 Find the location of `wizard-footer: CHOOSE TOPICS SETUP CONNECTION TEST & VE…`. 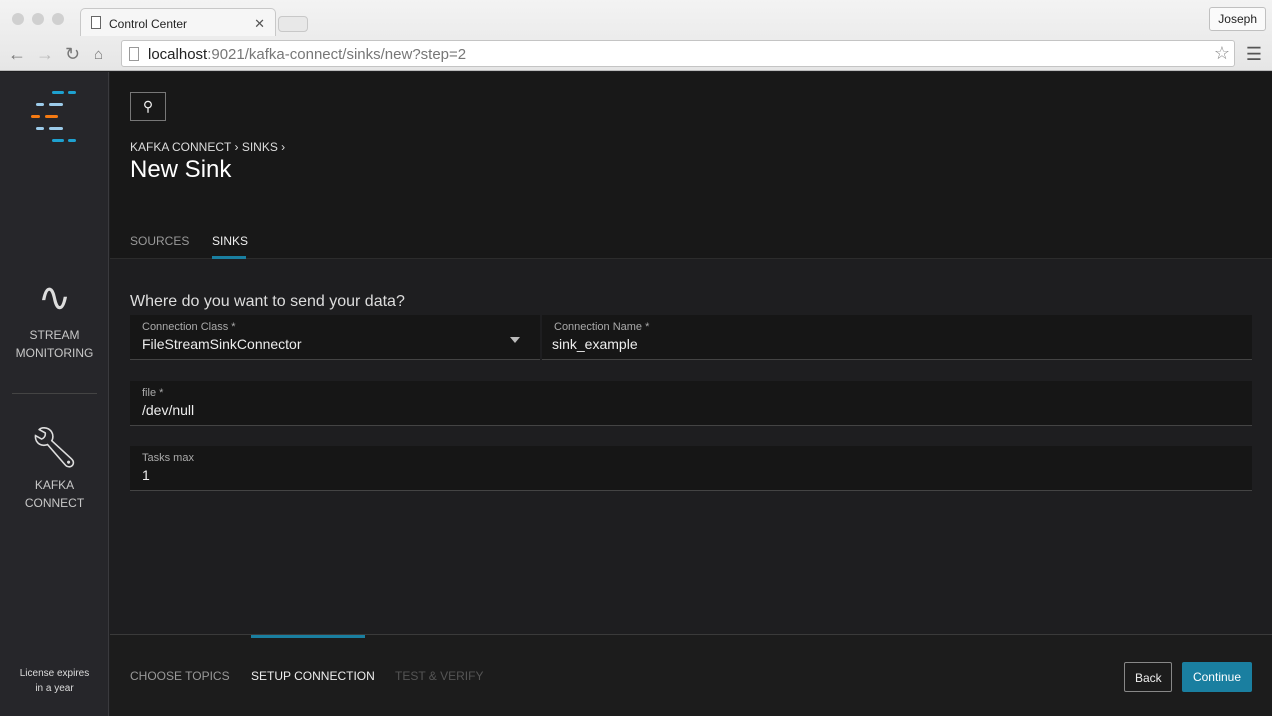

wizard-footer: CHOOSE TOPICS SETUP CONNECTION TEST & VE… is located at coordinates (691, 675).